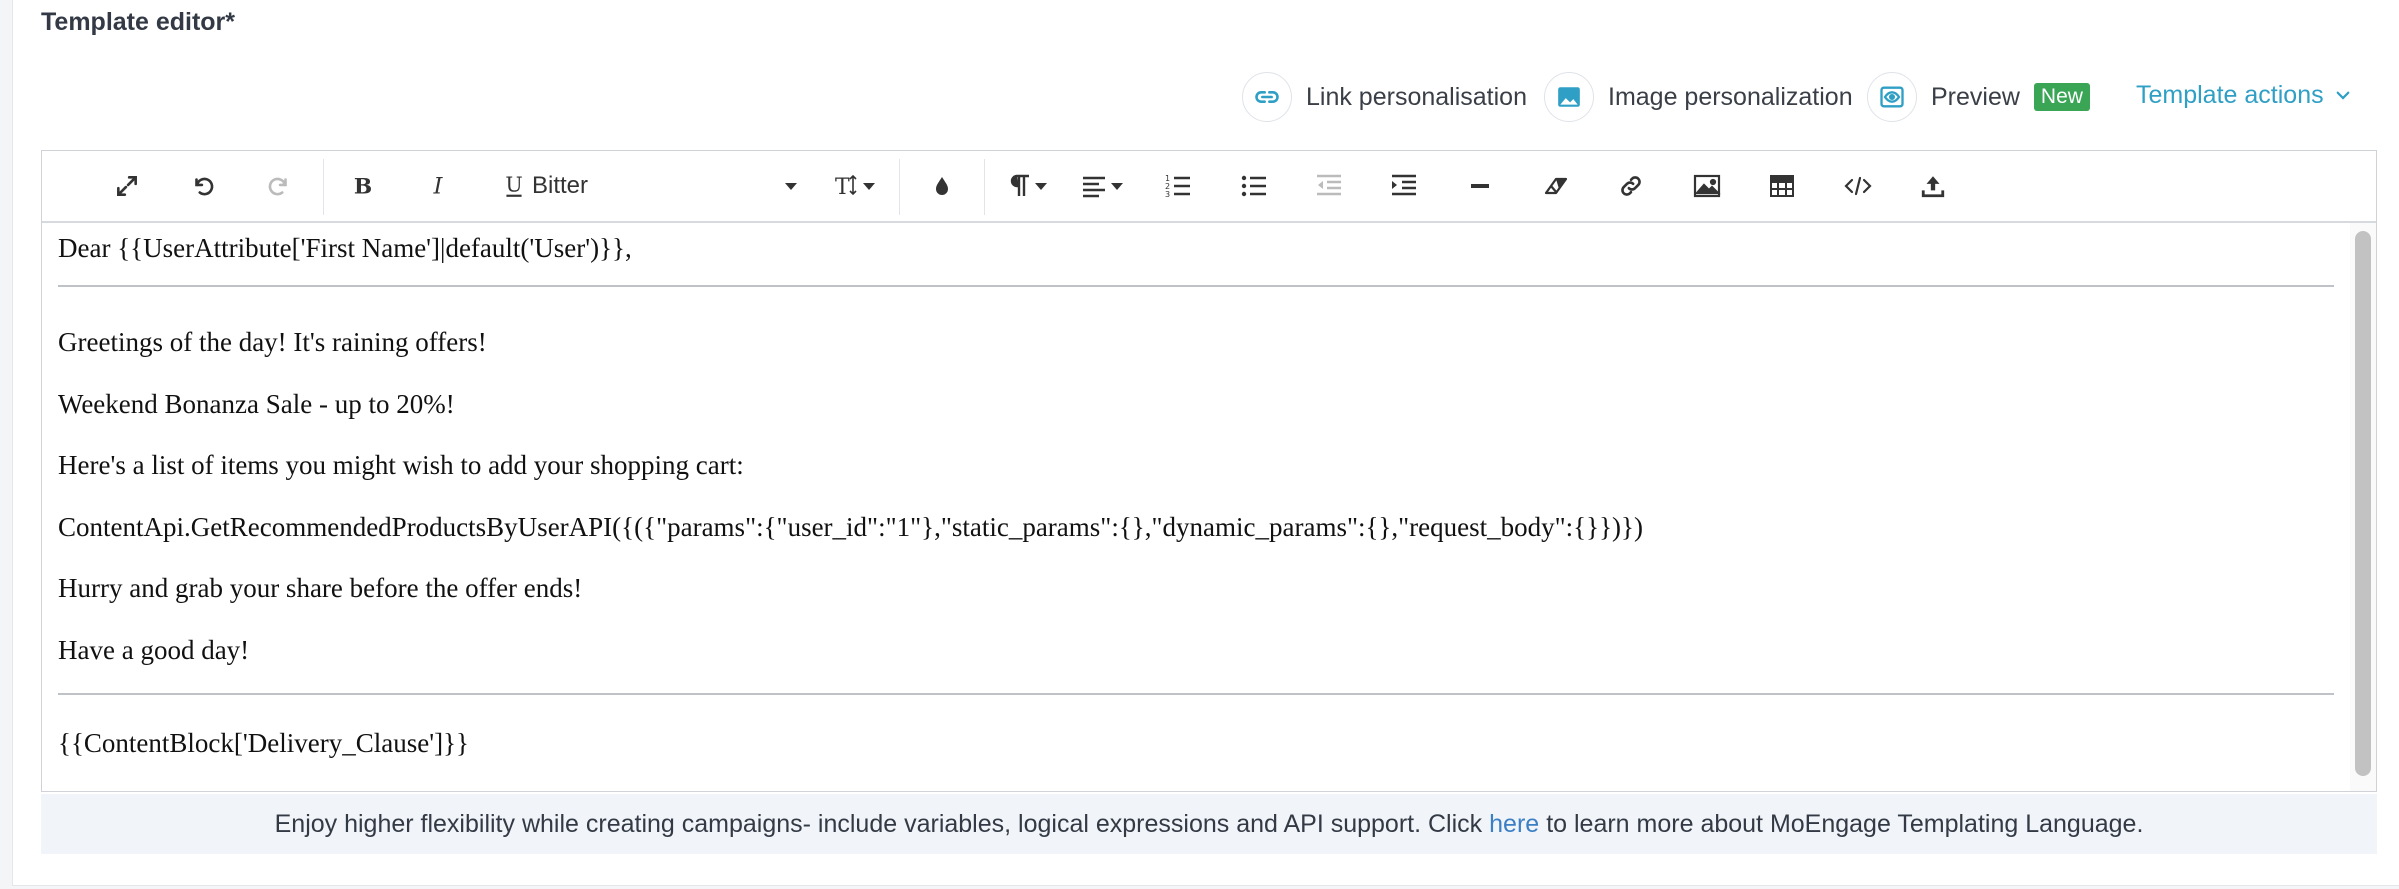  What do you see at coordinates (1782, 186) in the screenshot?
I see `table-icon` at bounding box center [1782, 186].